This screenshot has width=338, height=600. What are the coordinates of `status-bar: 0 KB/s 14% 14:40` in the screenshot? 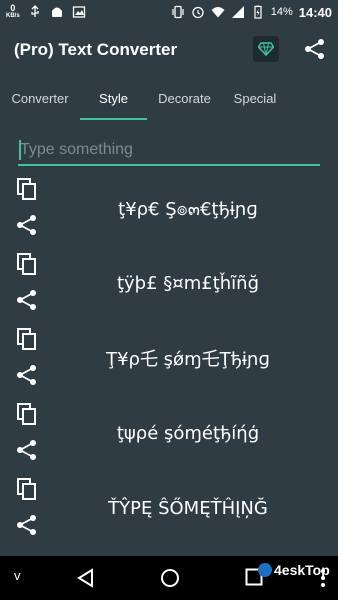 It's located at (169, 12).